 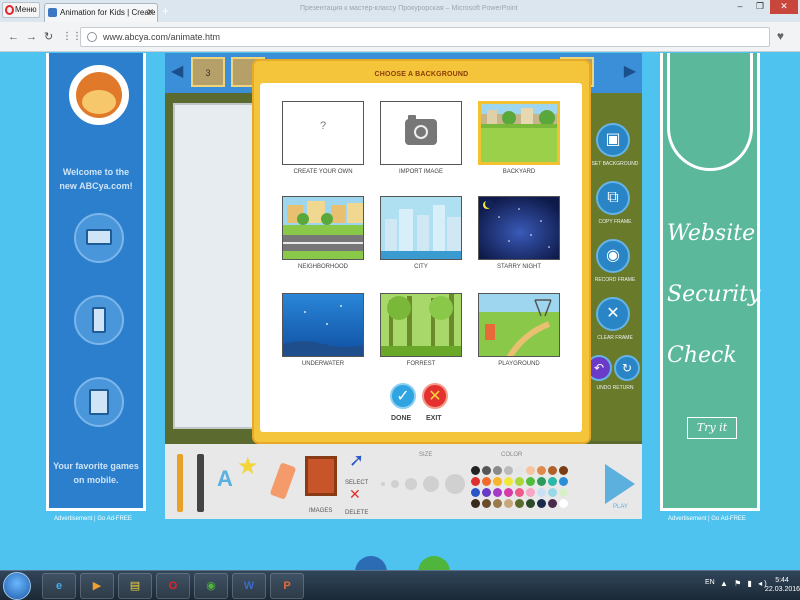 What do you see at coordinates (627, 368) in the screenshot?
I see `return-button: ↻` at bounding box center [627, 368].